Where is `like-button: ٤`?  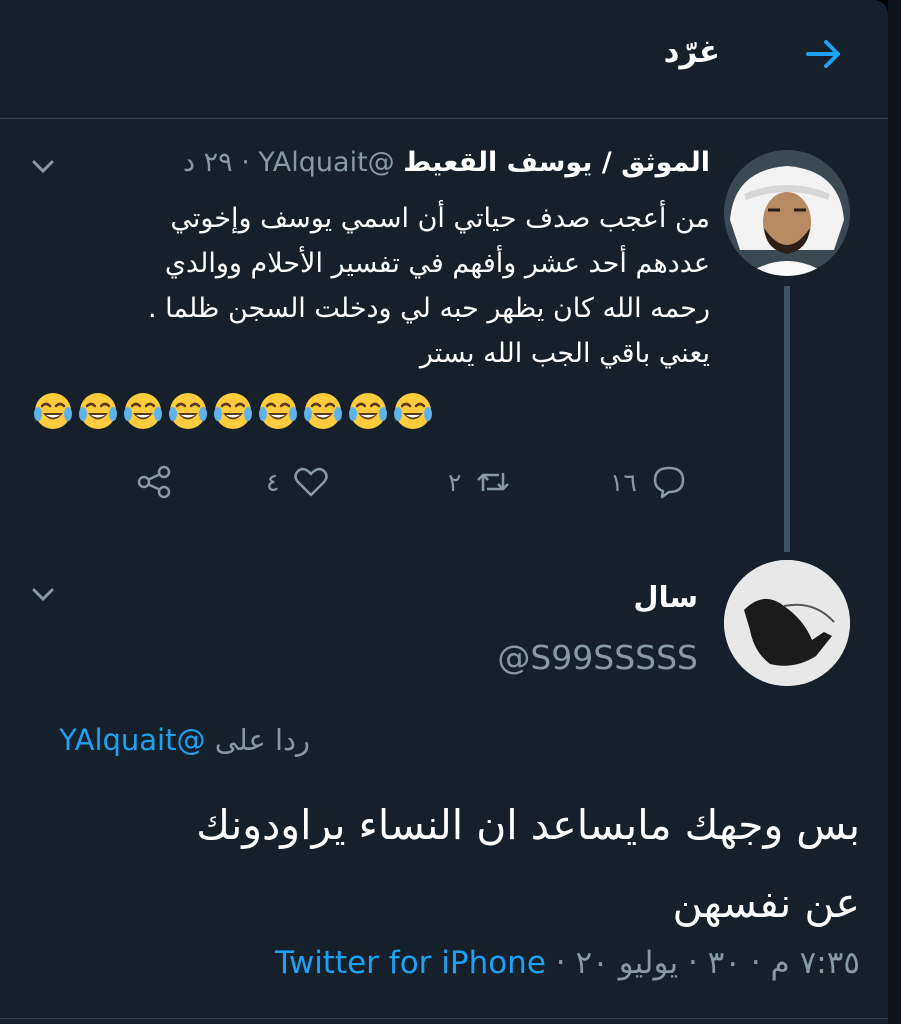
like-button: ٤ is located at coordinates (297, 482).